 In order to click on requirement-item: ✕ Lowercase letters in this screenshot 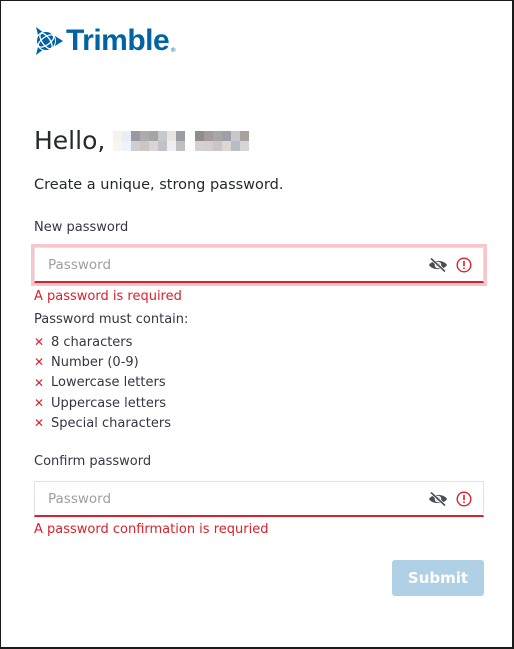, I will do `click(102, 383)`.